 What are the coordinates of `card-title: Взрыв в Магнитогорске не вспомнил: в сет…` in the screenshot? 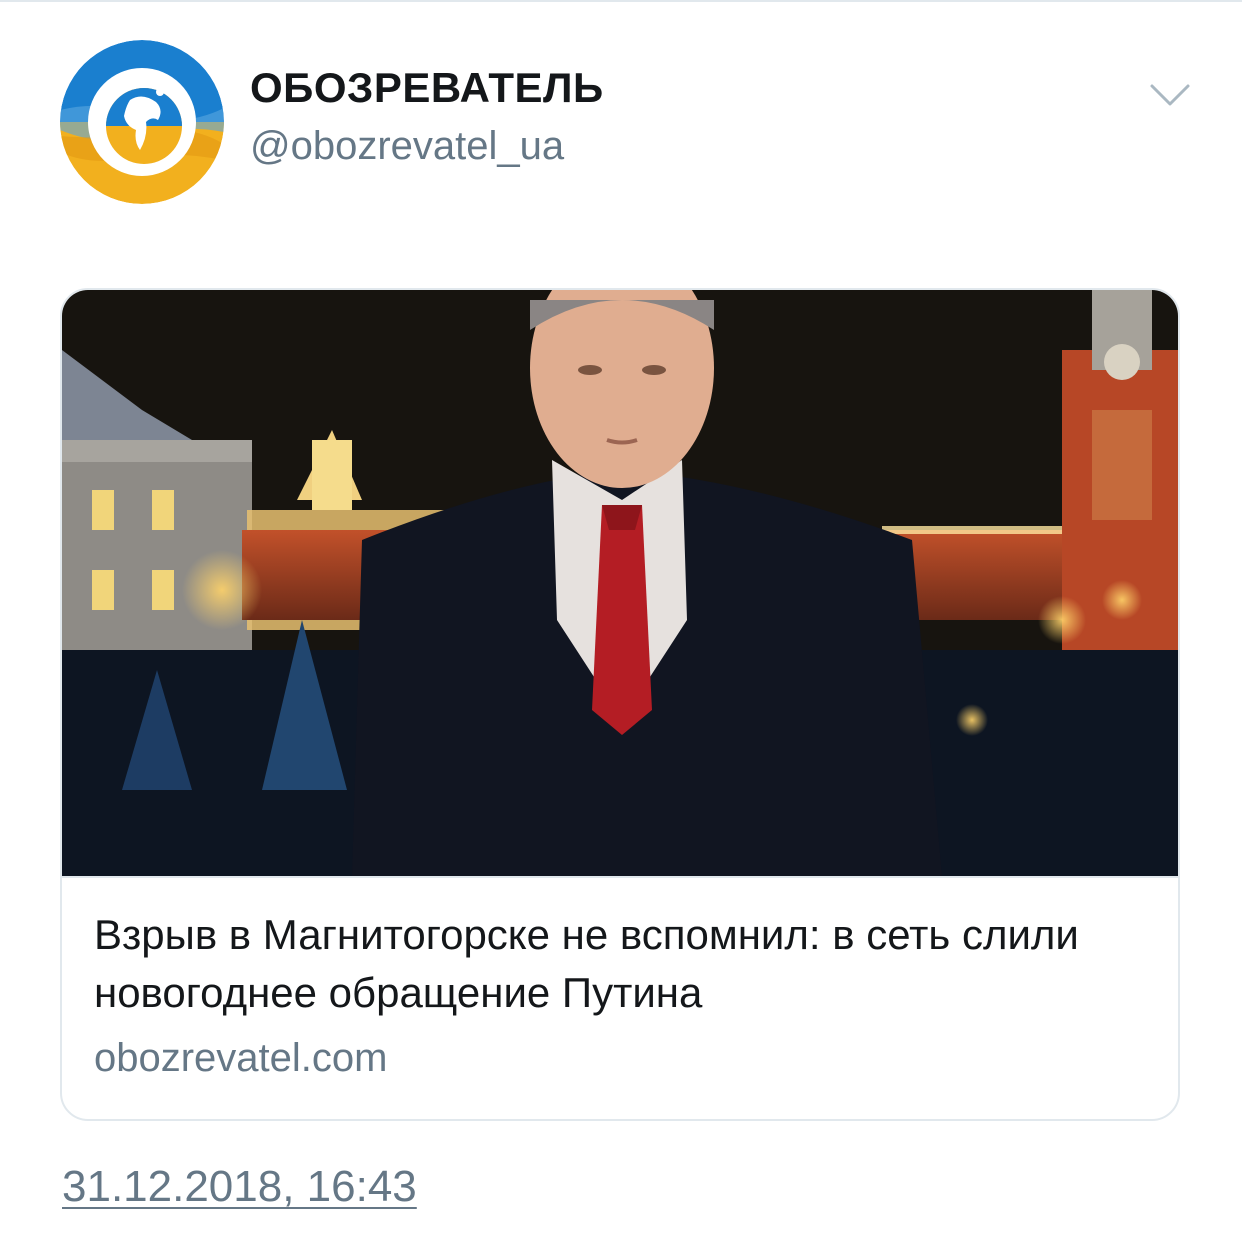 It's located at (624, 964).